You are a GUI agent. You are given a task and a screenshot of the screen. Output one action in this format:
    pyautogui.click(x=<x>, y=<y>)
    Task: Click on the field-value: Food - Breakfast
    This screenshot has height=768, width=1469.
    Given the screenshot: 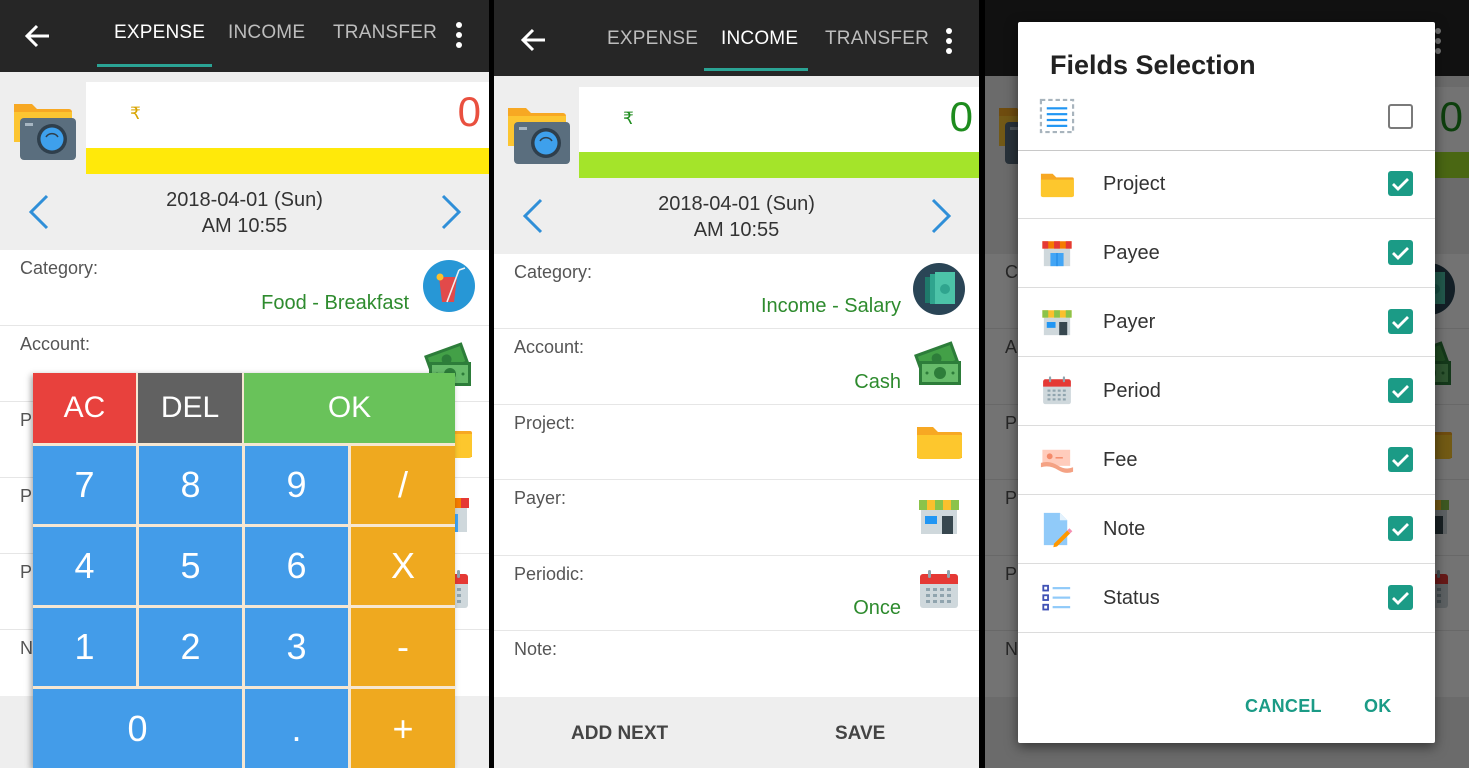 What is the action you would take?
    pyautogui.click(x=335, y=303)
    